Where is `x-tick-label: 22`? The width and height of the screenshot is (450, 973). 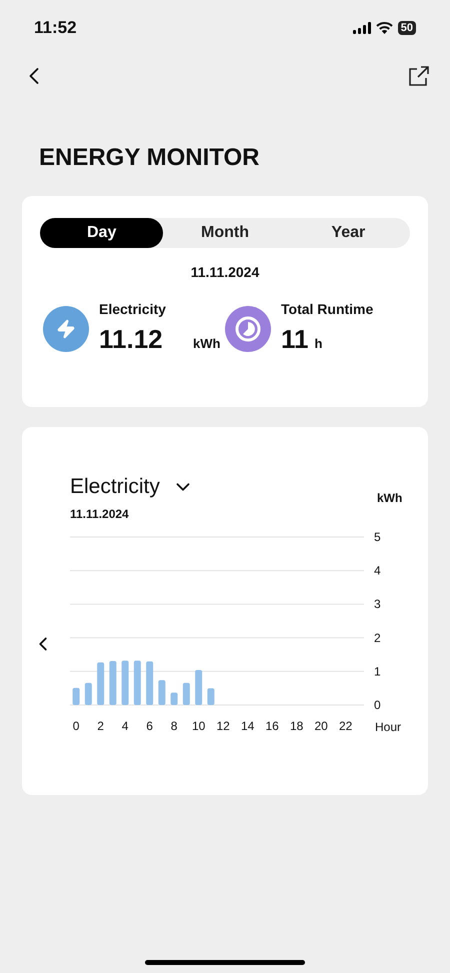 x-tick-label: 22 is located at coordinates (345, 726).